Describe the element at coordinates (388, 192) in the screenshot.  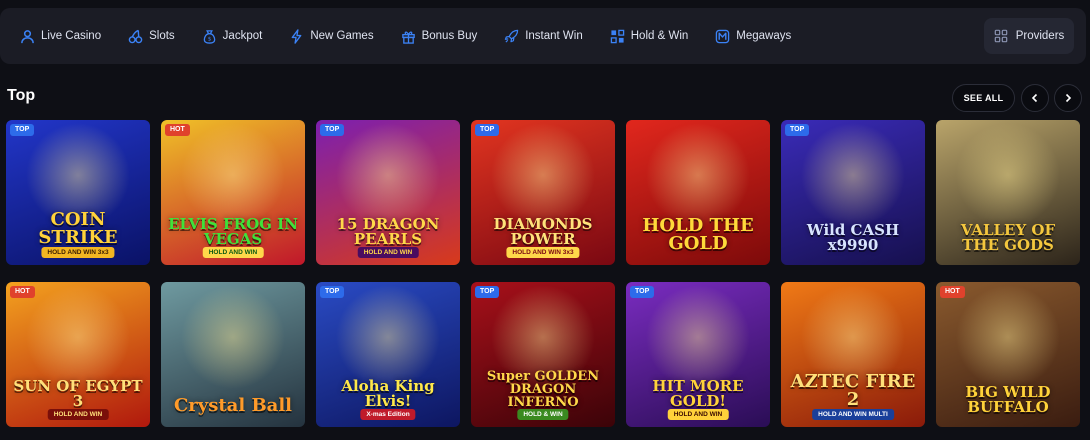
I see `game-card: TOP 15 DRAGON PEARLS HOLD AND WIN` at that location.